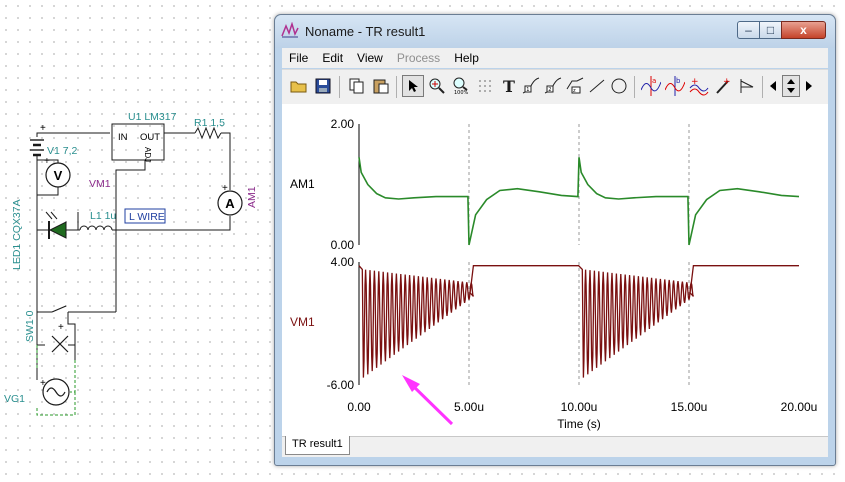  What do you see at coordinates (56, 392) in the screenshot?
I see `vg1-generator` at bounding box center [56, 392].